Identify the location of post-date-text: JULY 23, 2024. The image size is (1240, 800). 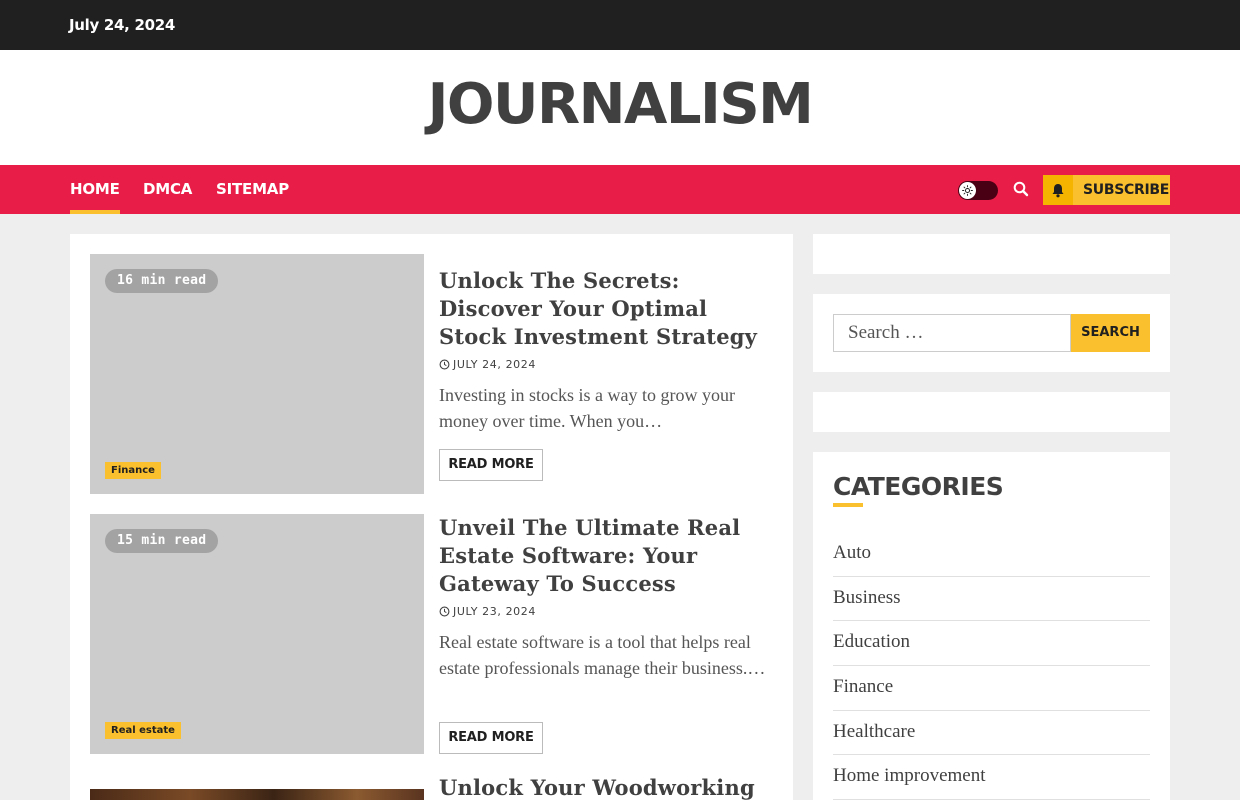
(494, 611).